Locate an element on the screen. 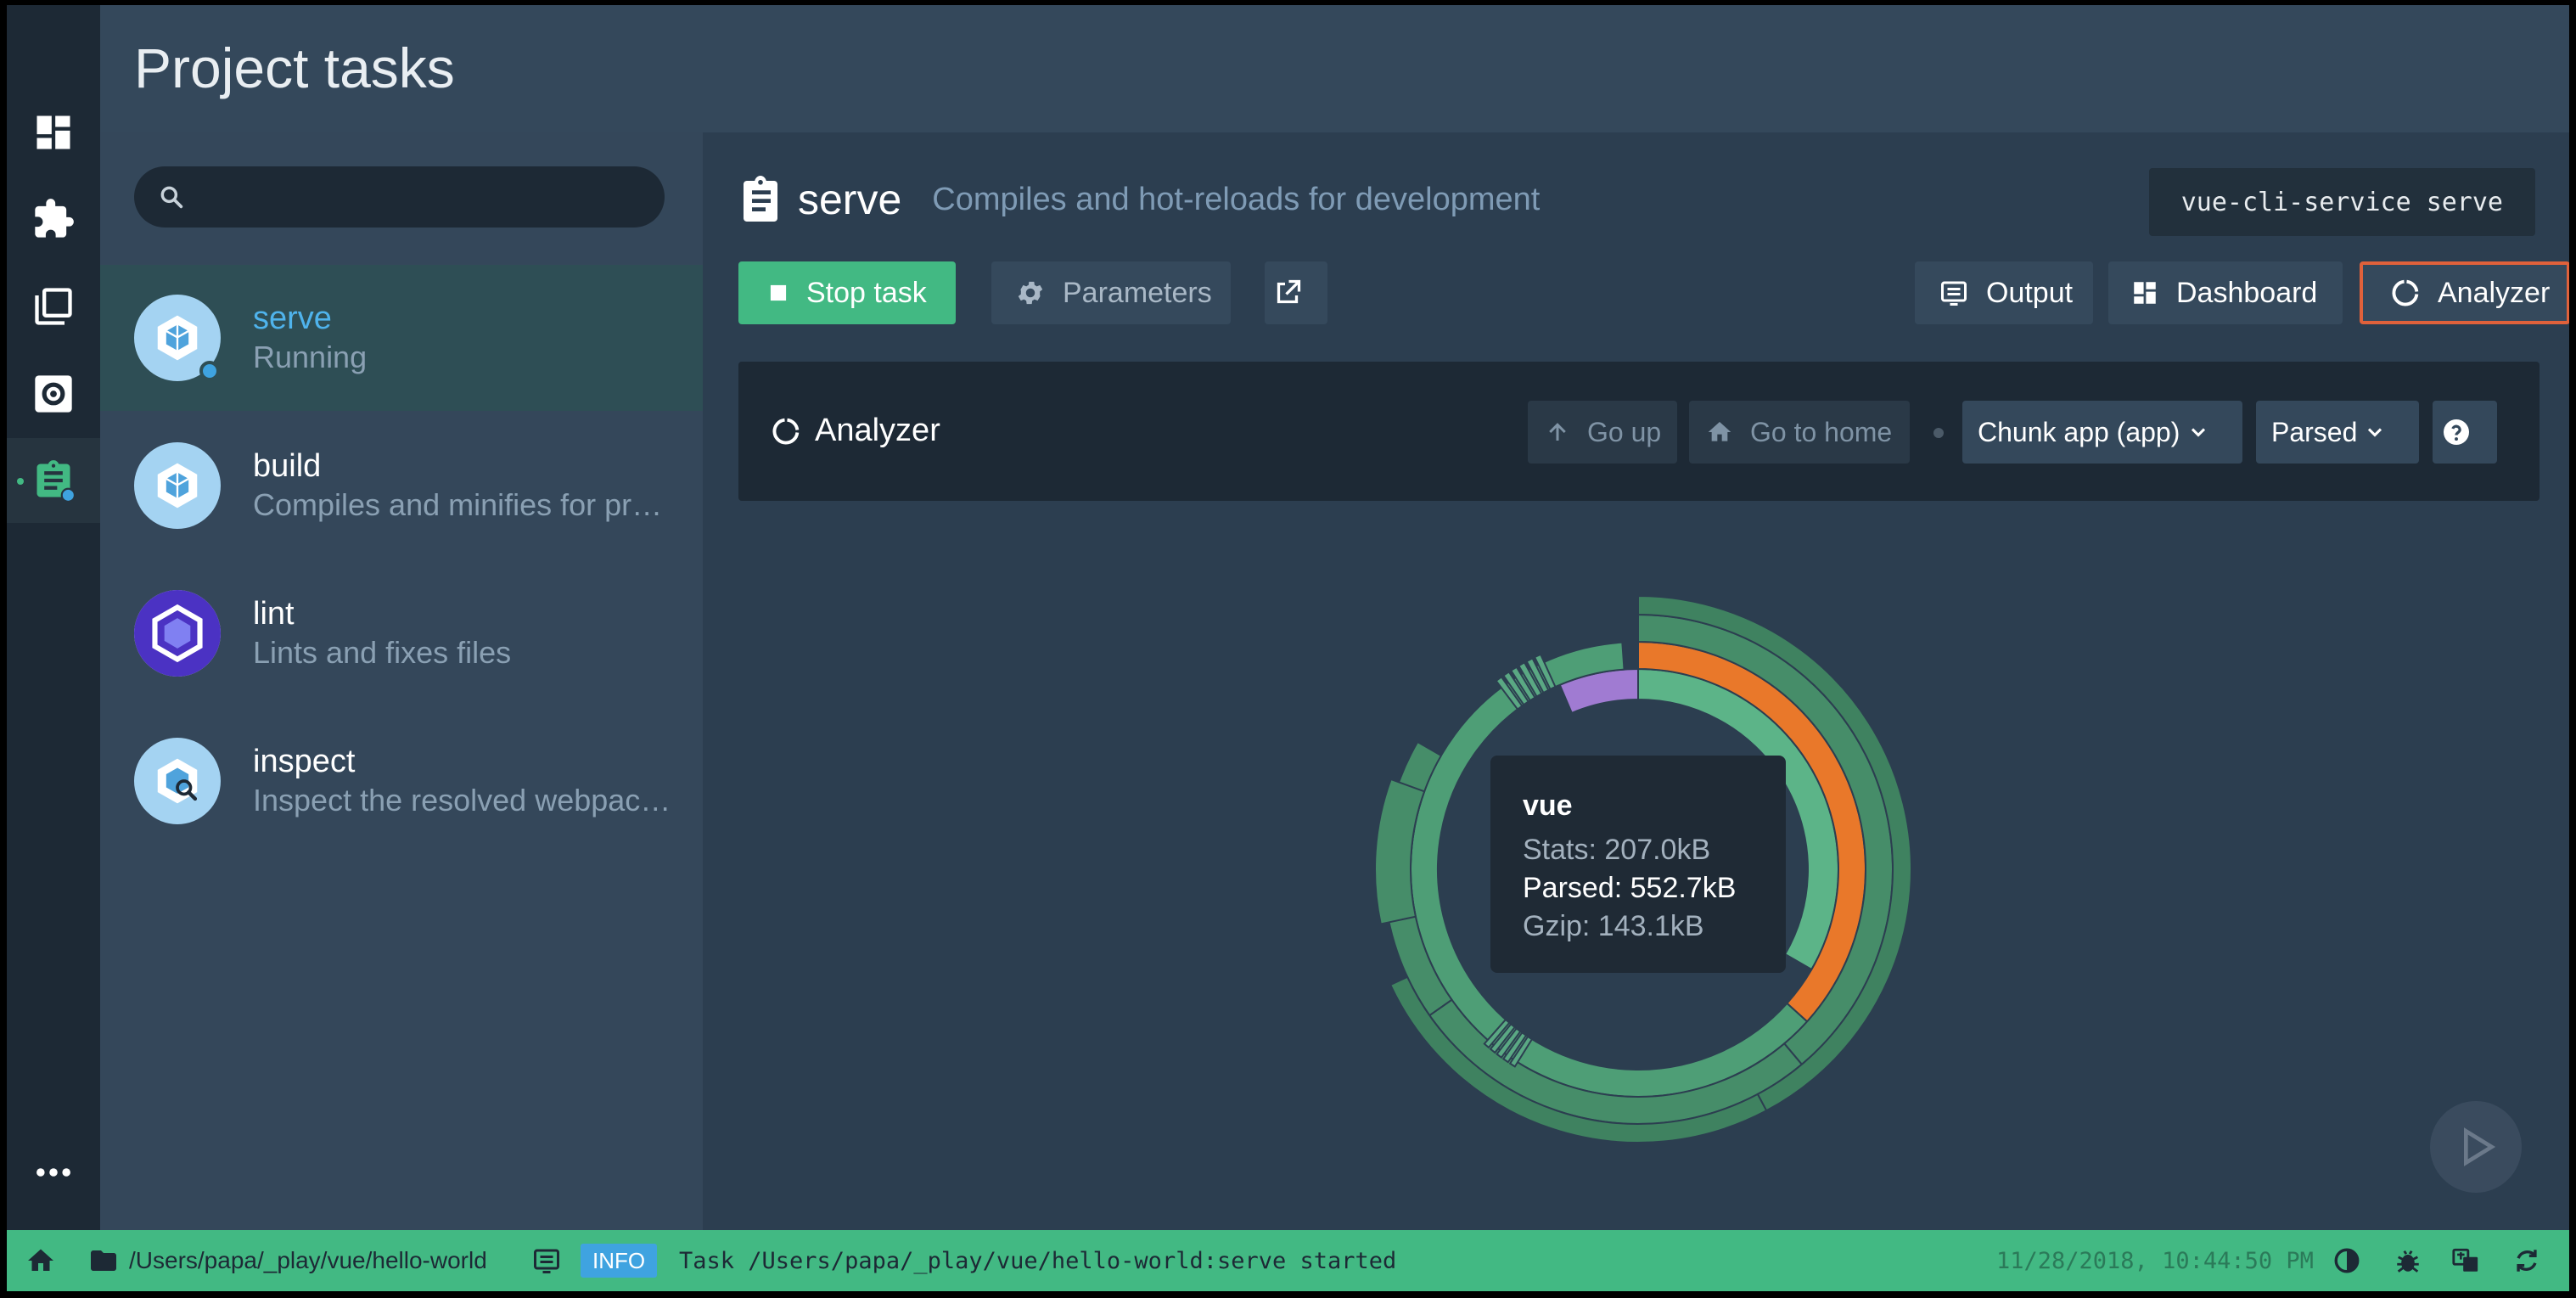 Image resolution: width=2576 pixels, height=1298 pixels. message-icon is located at coordinates (546, 1261).